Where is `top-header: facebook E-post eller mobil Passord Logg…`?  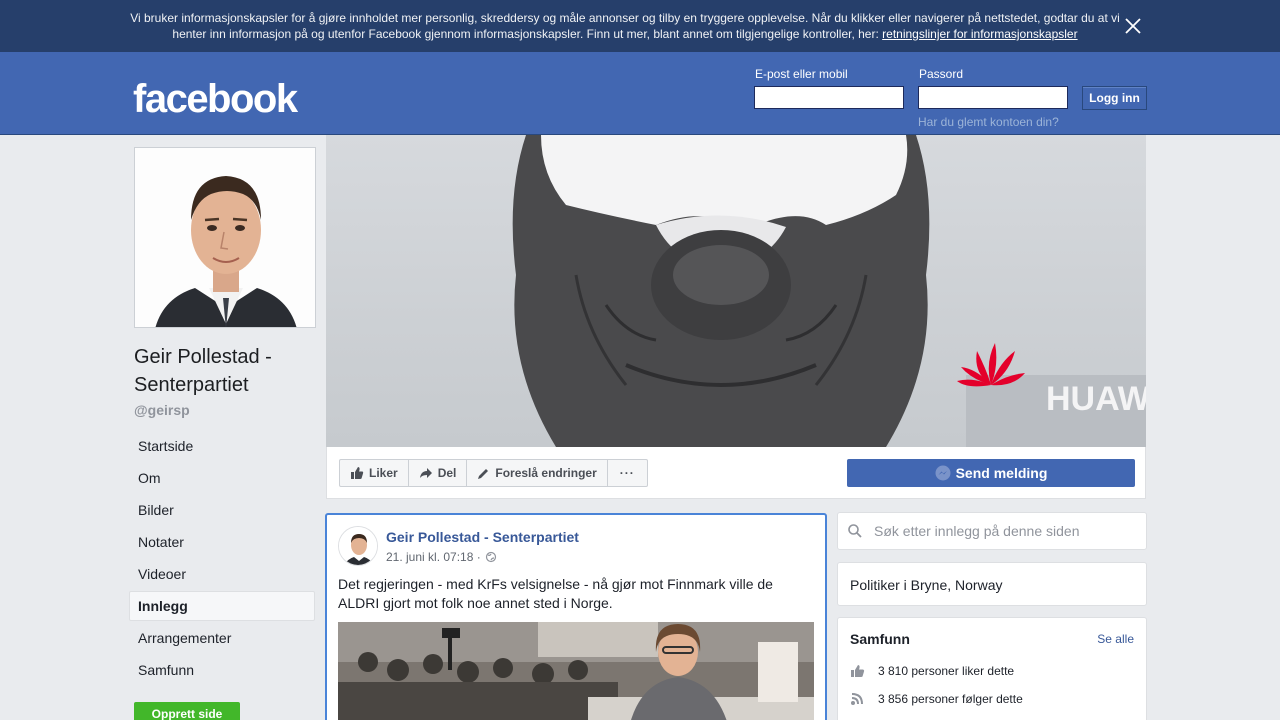 top-header: facebook E-post eller mobil Passord Logg… is located at coordinates (640, 93).